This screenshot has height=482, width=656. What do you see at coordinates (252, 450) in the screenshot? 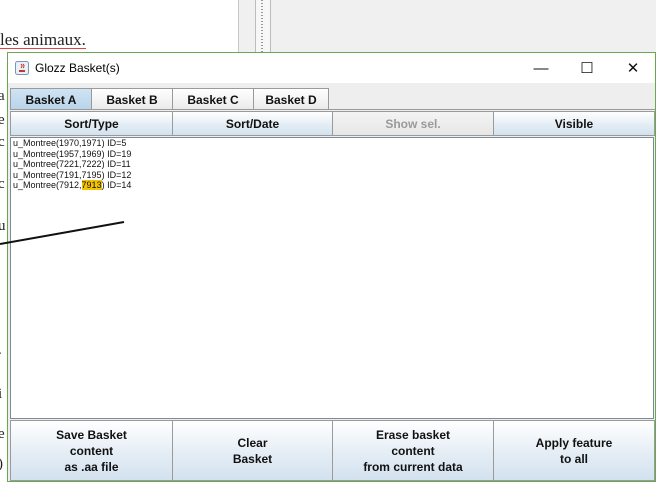
I see `clear-basket-button: Clear Basket` at bounding box center [252, 450].